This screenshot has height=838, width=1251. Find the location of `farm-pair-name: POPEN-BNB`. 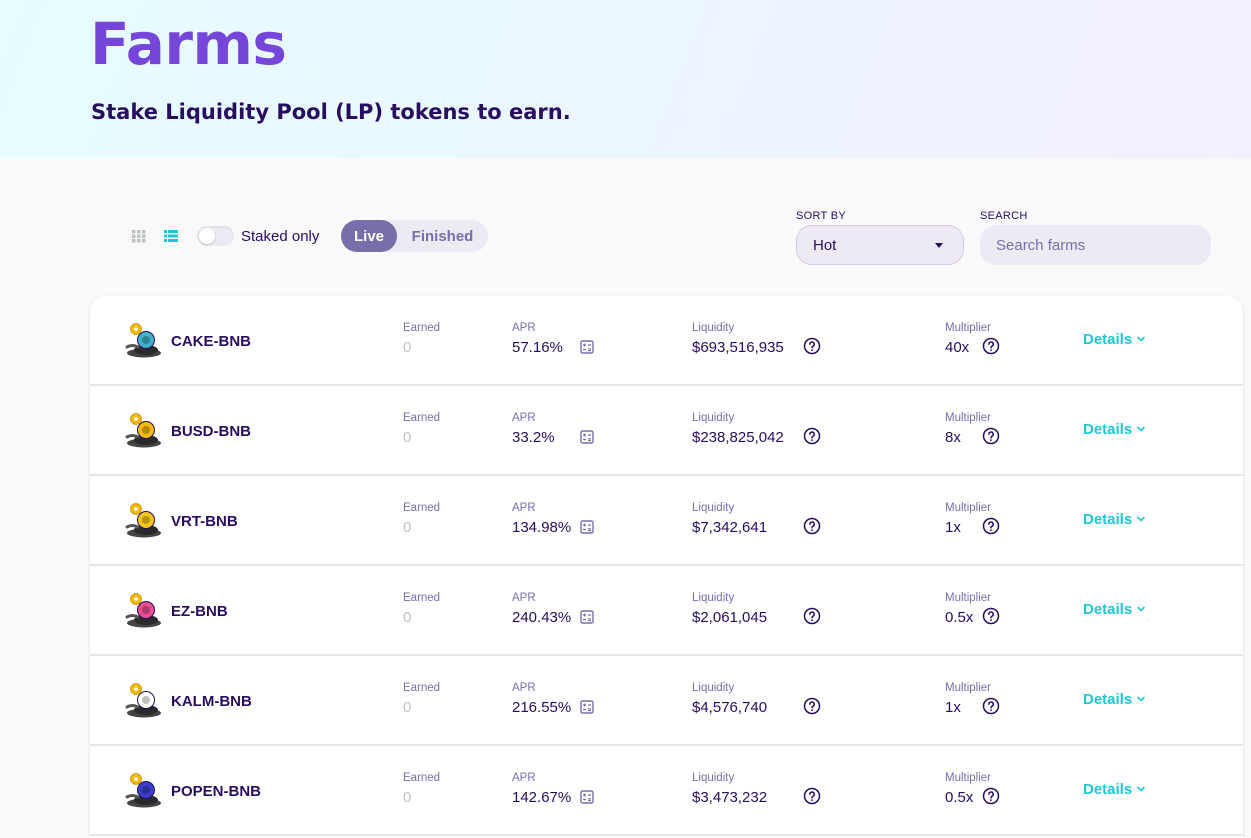

farm-pair-name: POPEN-BNB is located at coordinates (216, 791).